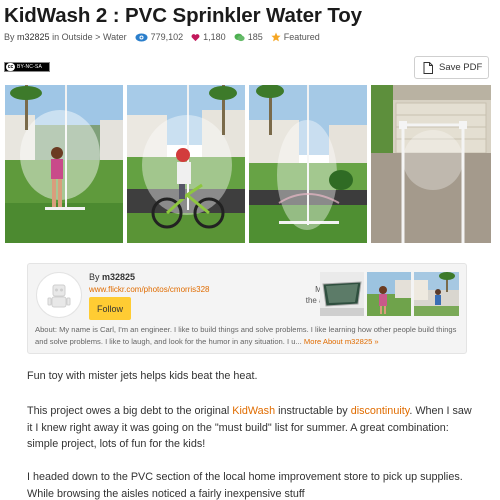 The image size is (500, 500). I want to click on more-about-link: More About m32825 », so click(341, 341).